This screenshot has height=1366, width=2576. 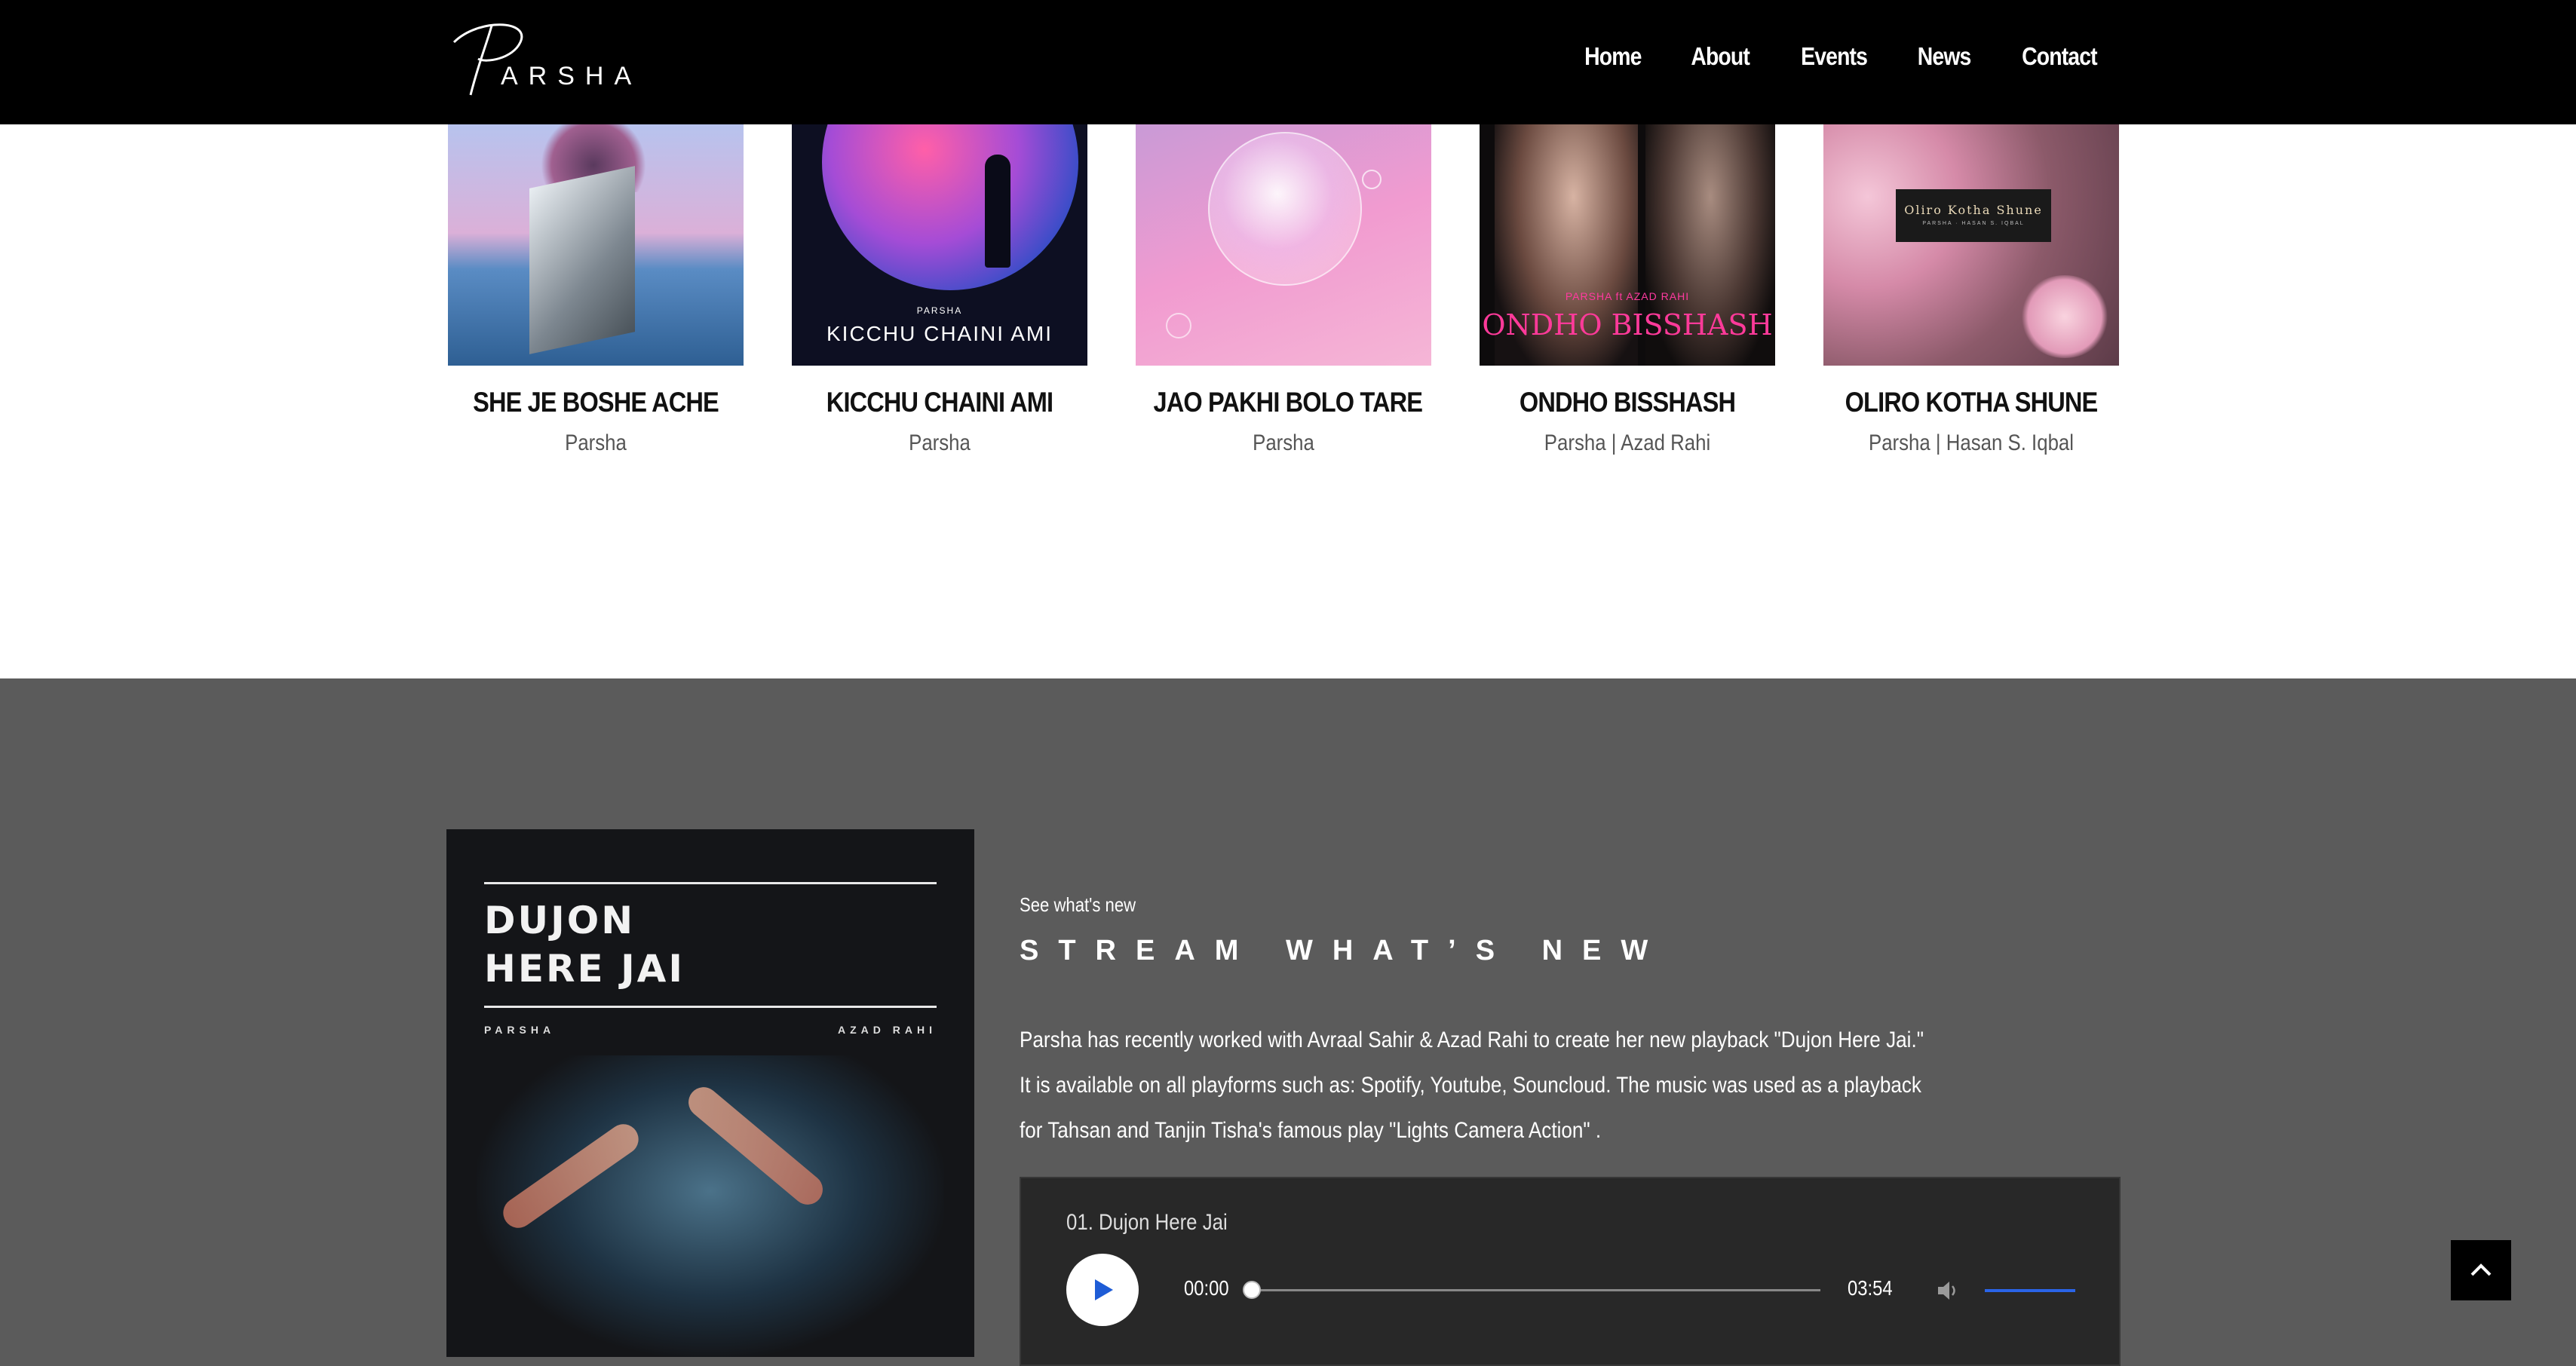 I want to click on progress-handle, so click(x=1251, y=1289).